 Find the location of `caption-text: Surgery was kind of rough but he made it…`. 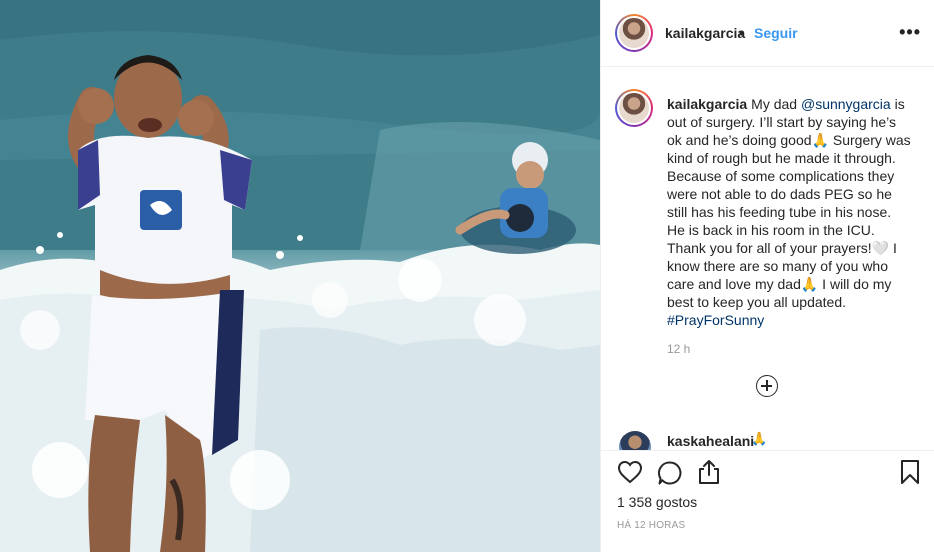

caption-text: Surgery was kind of rough but he made it… is located at coordinates (789, 194).